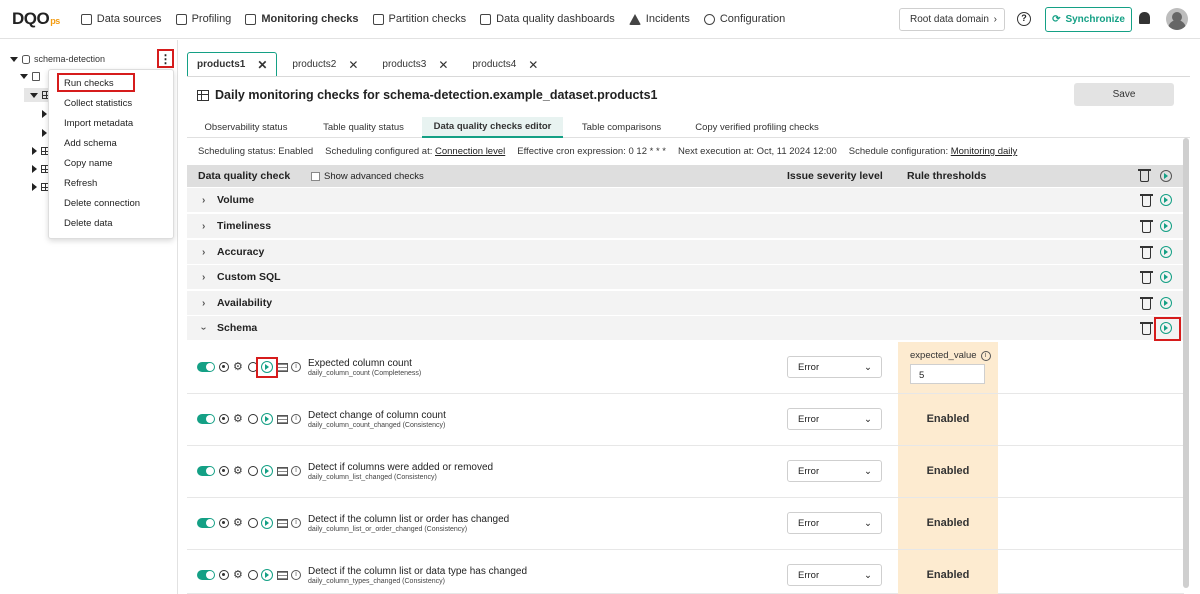 The image size is (1200, 594). What do you see at coordinates (1124, 94) in the screenshot?
I see `save-button: Save` at bounding box center [1124, 94].